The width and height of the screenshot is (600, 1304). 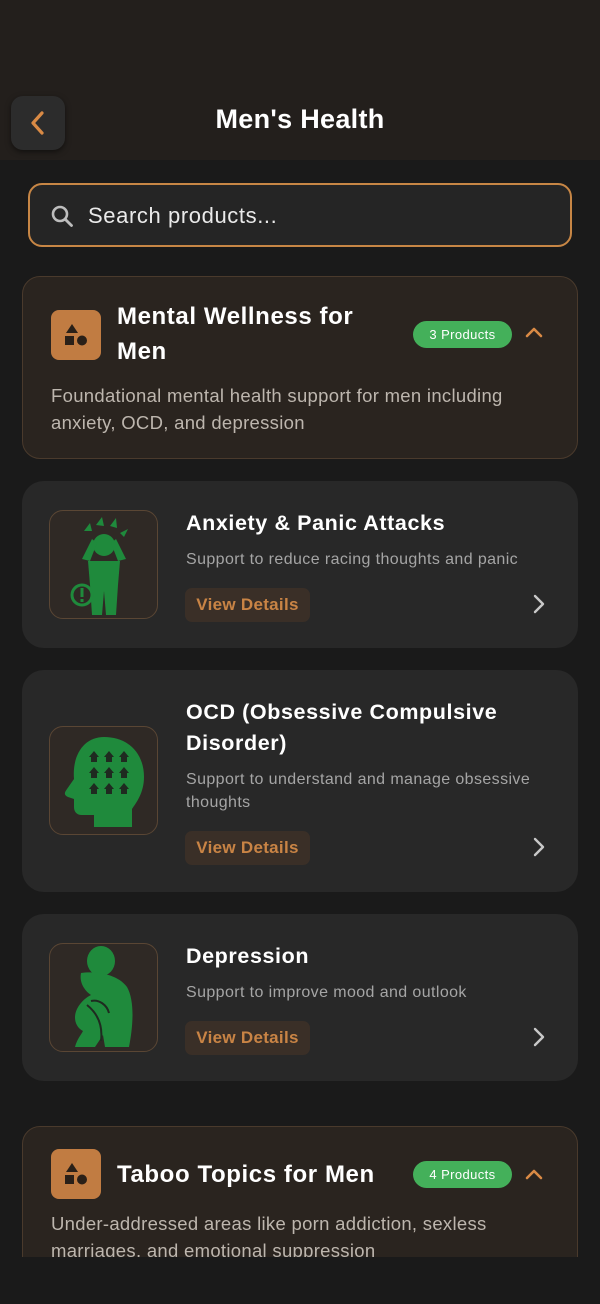 What do you see at coordinates (246, 1174) in the screenshot?
I see `category-title: Taboo Topics for Men` at bounding box center [246, 1174].